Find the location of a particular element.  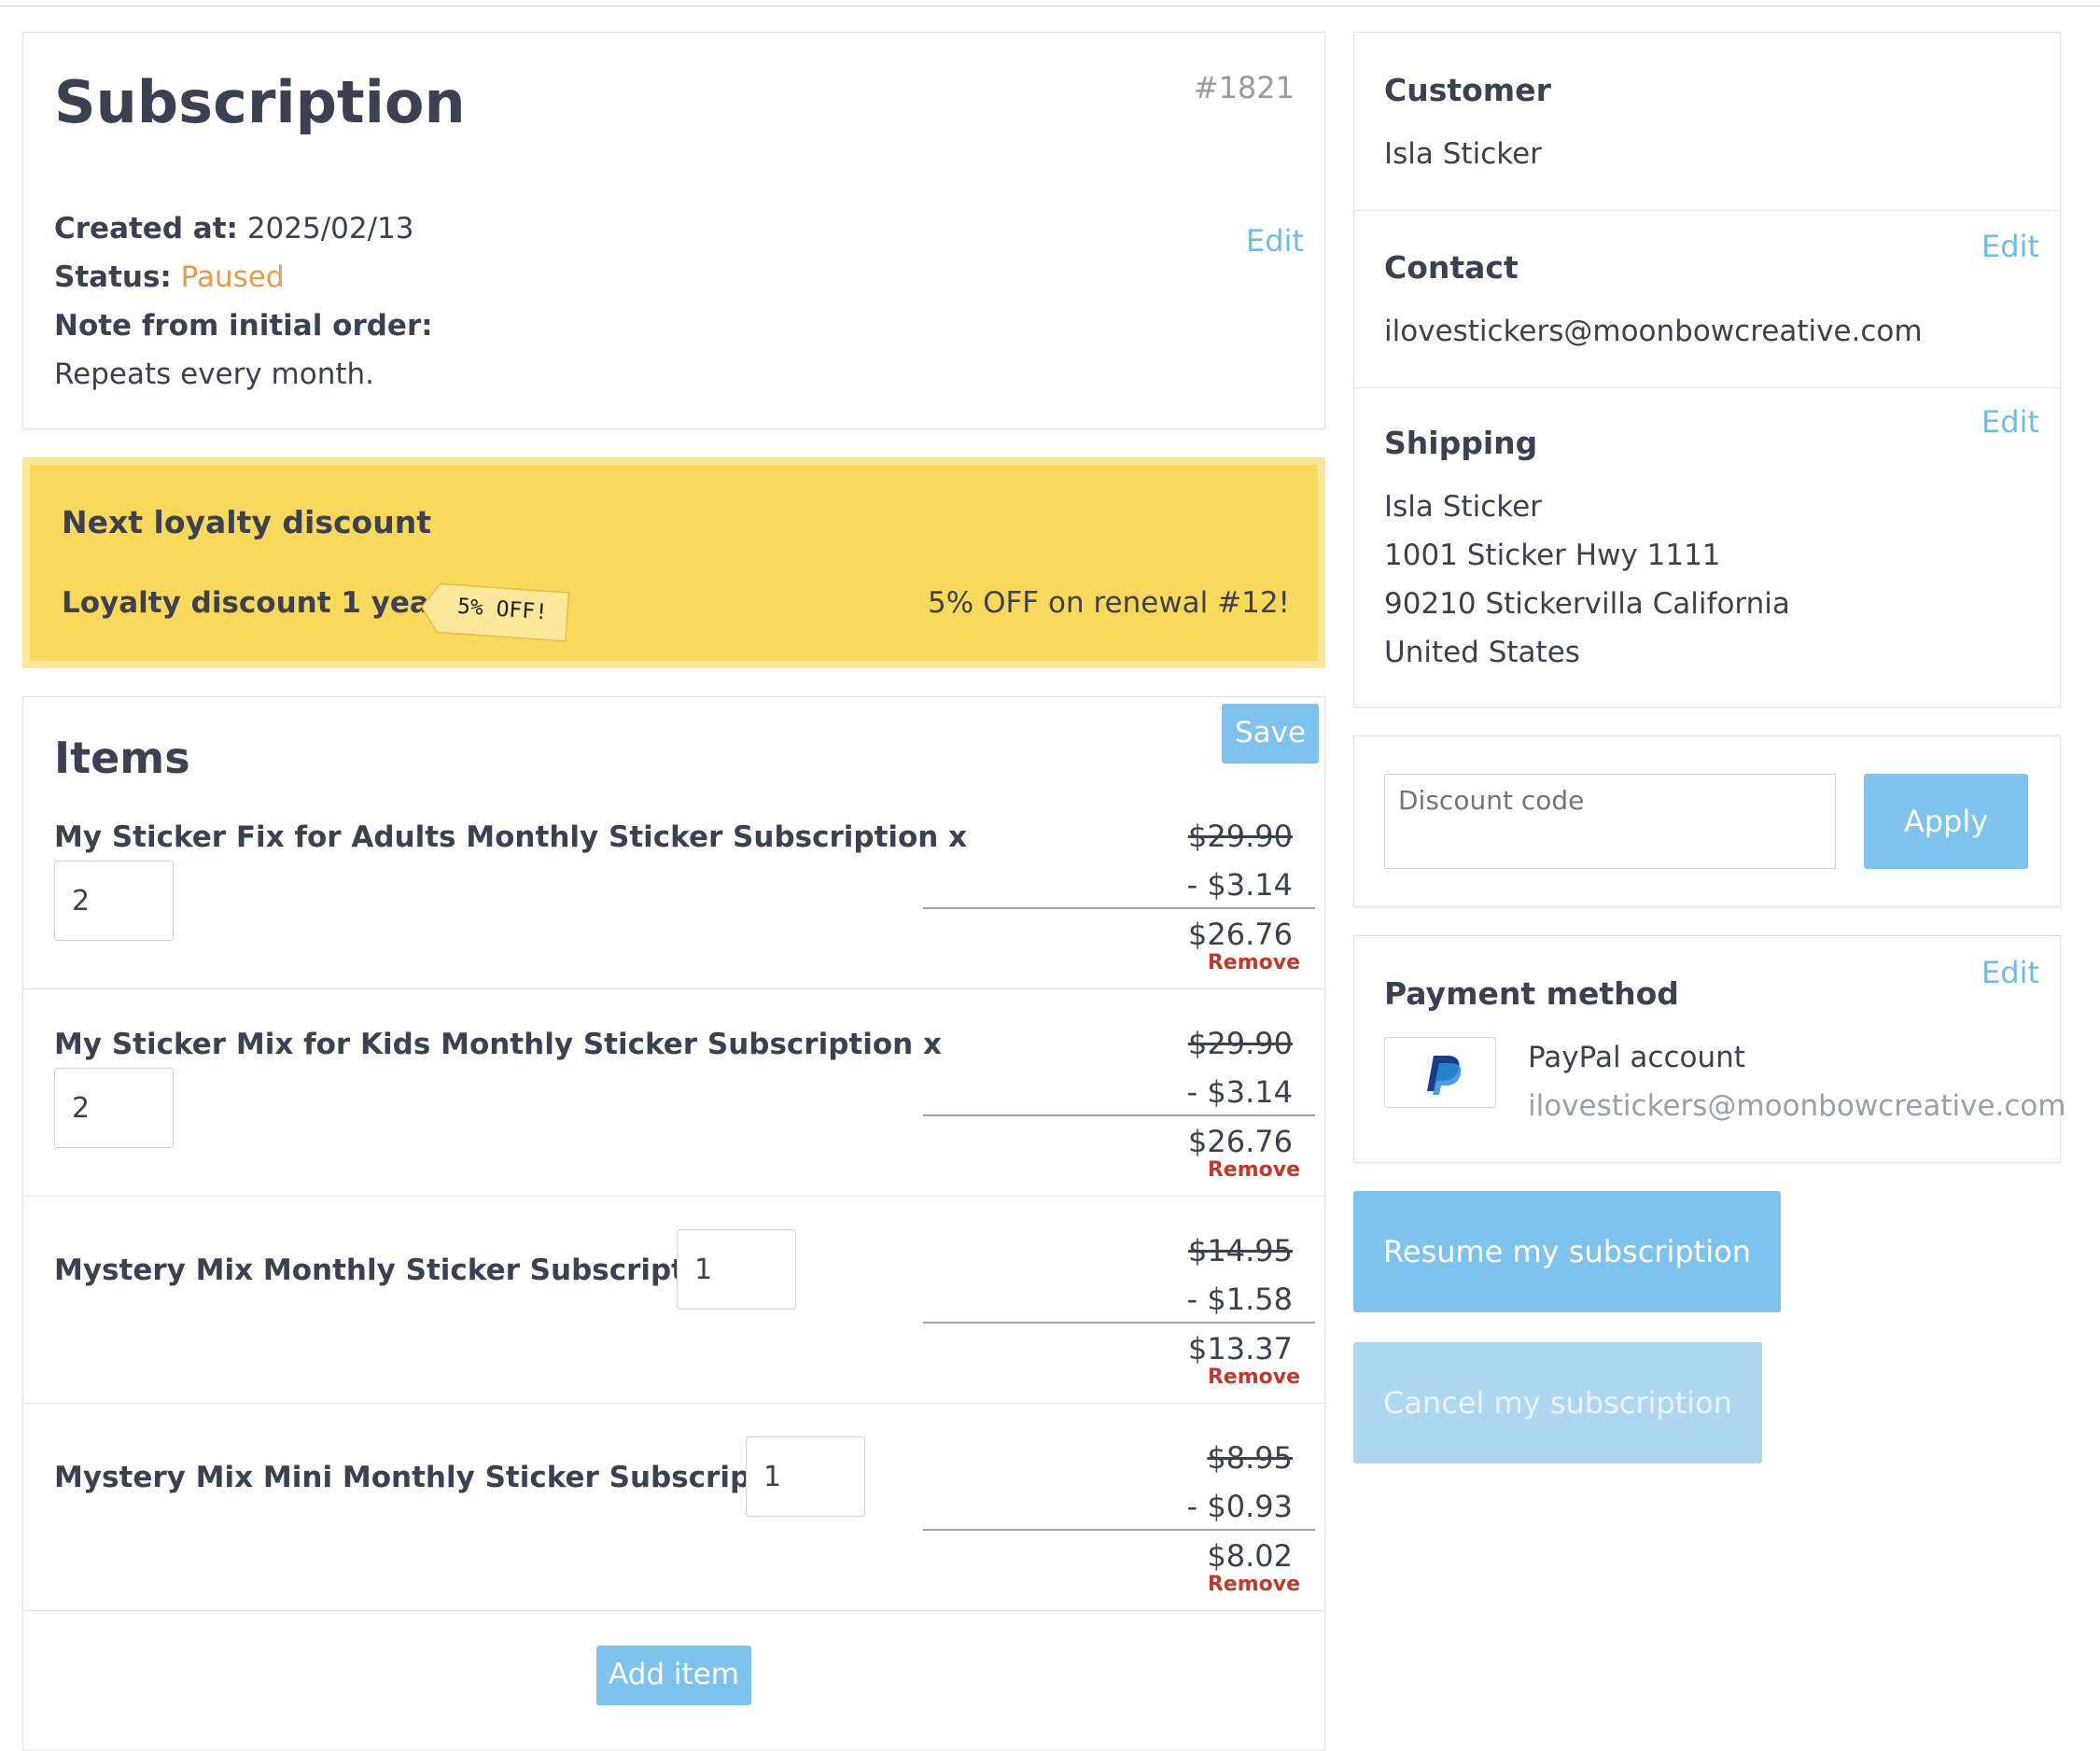

created-value: 2025/02/13 is located at coordinates (330, 228).